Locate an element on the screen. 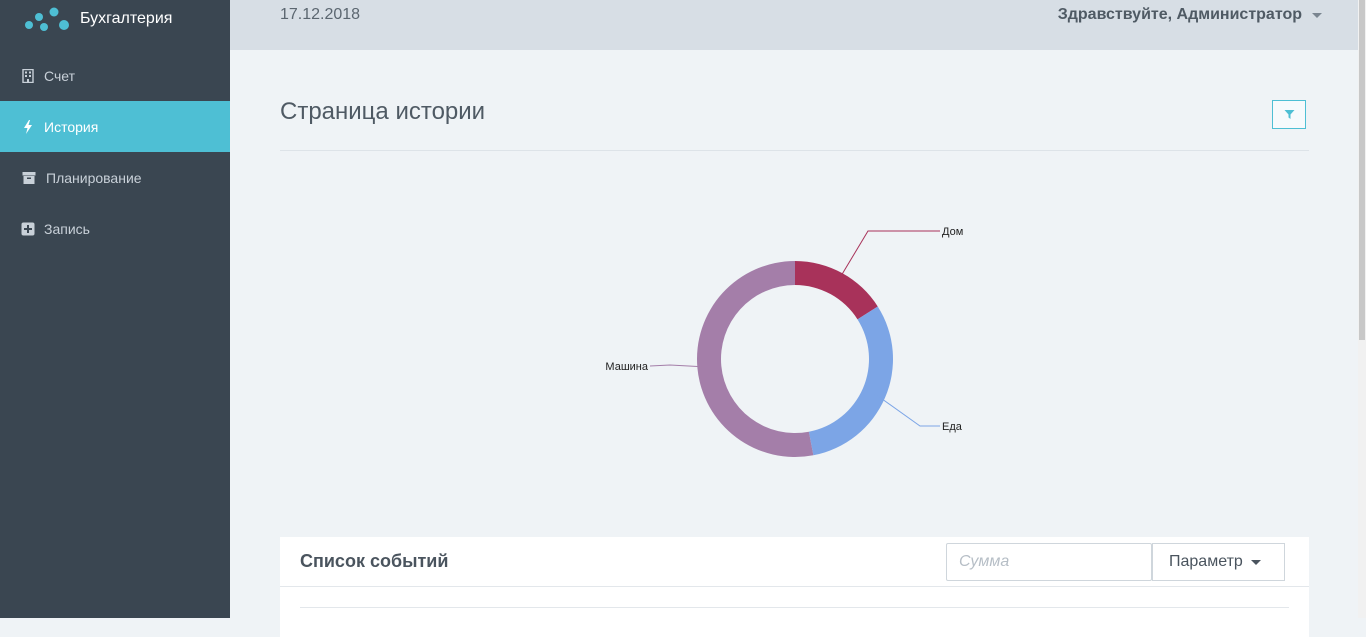 This screenshot has width=1366, height=637. sidebar-item-label: Запись is located at coordinates (67, 228).